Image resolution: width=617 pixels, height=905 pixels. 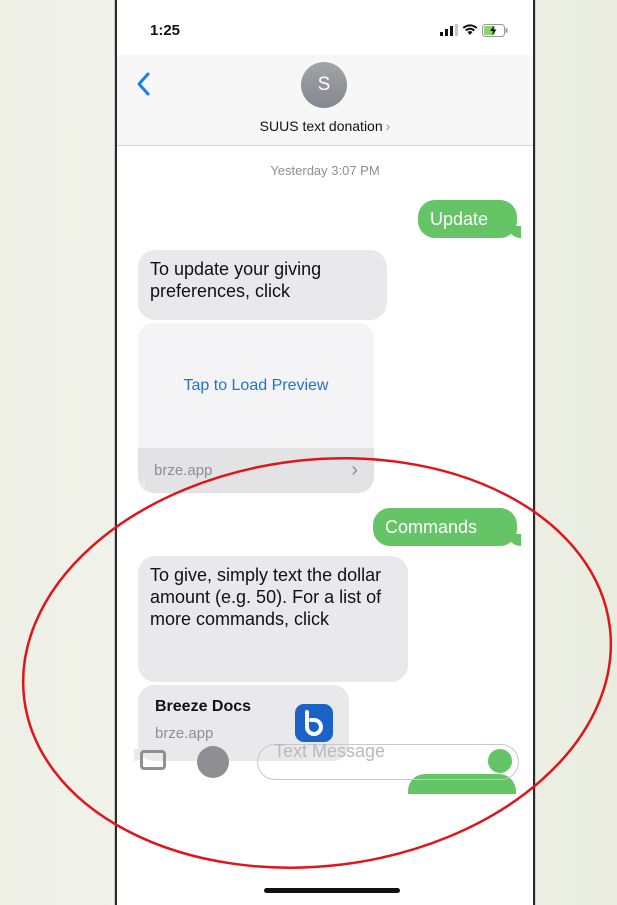 I want to click on message-text: Commands, so click(x=431, y=527).